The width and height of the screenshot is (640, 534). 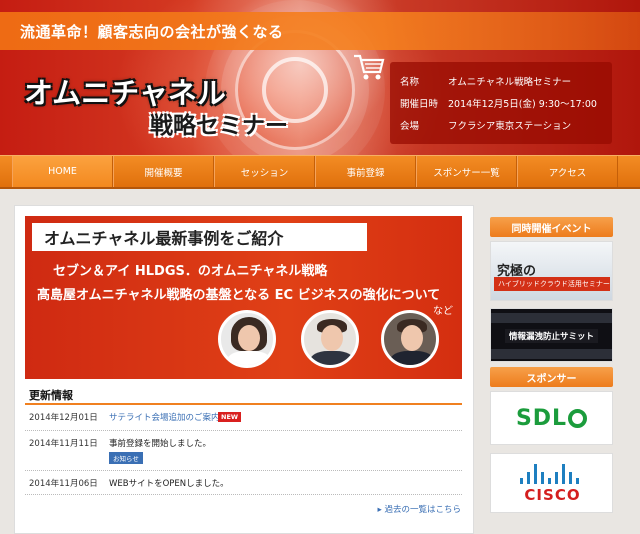 What do you see at coordinates (551, 271) in the screenshot?
I see `hybrid-cloud-seminar-ad: 究極の ハイブリッドクラウド活用セミナー` at bounding box center [551, 271].